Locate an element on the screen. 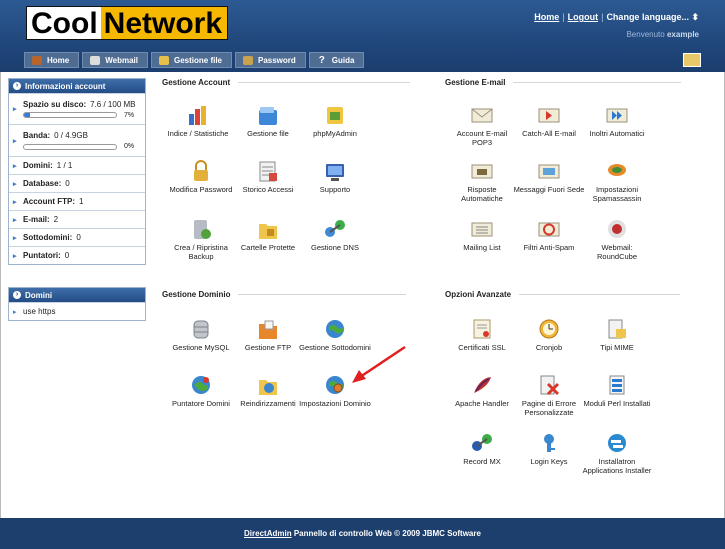  ftp-count-row: ▸ Account FTP: 1 is located at coordinates (77, 201).